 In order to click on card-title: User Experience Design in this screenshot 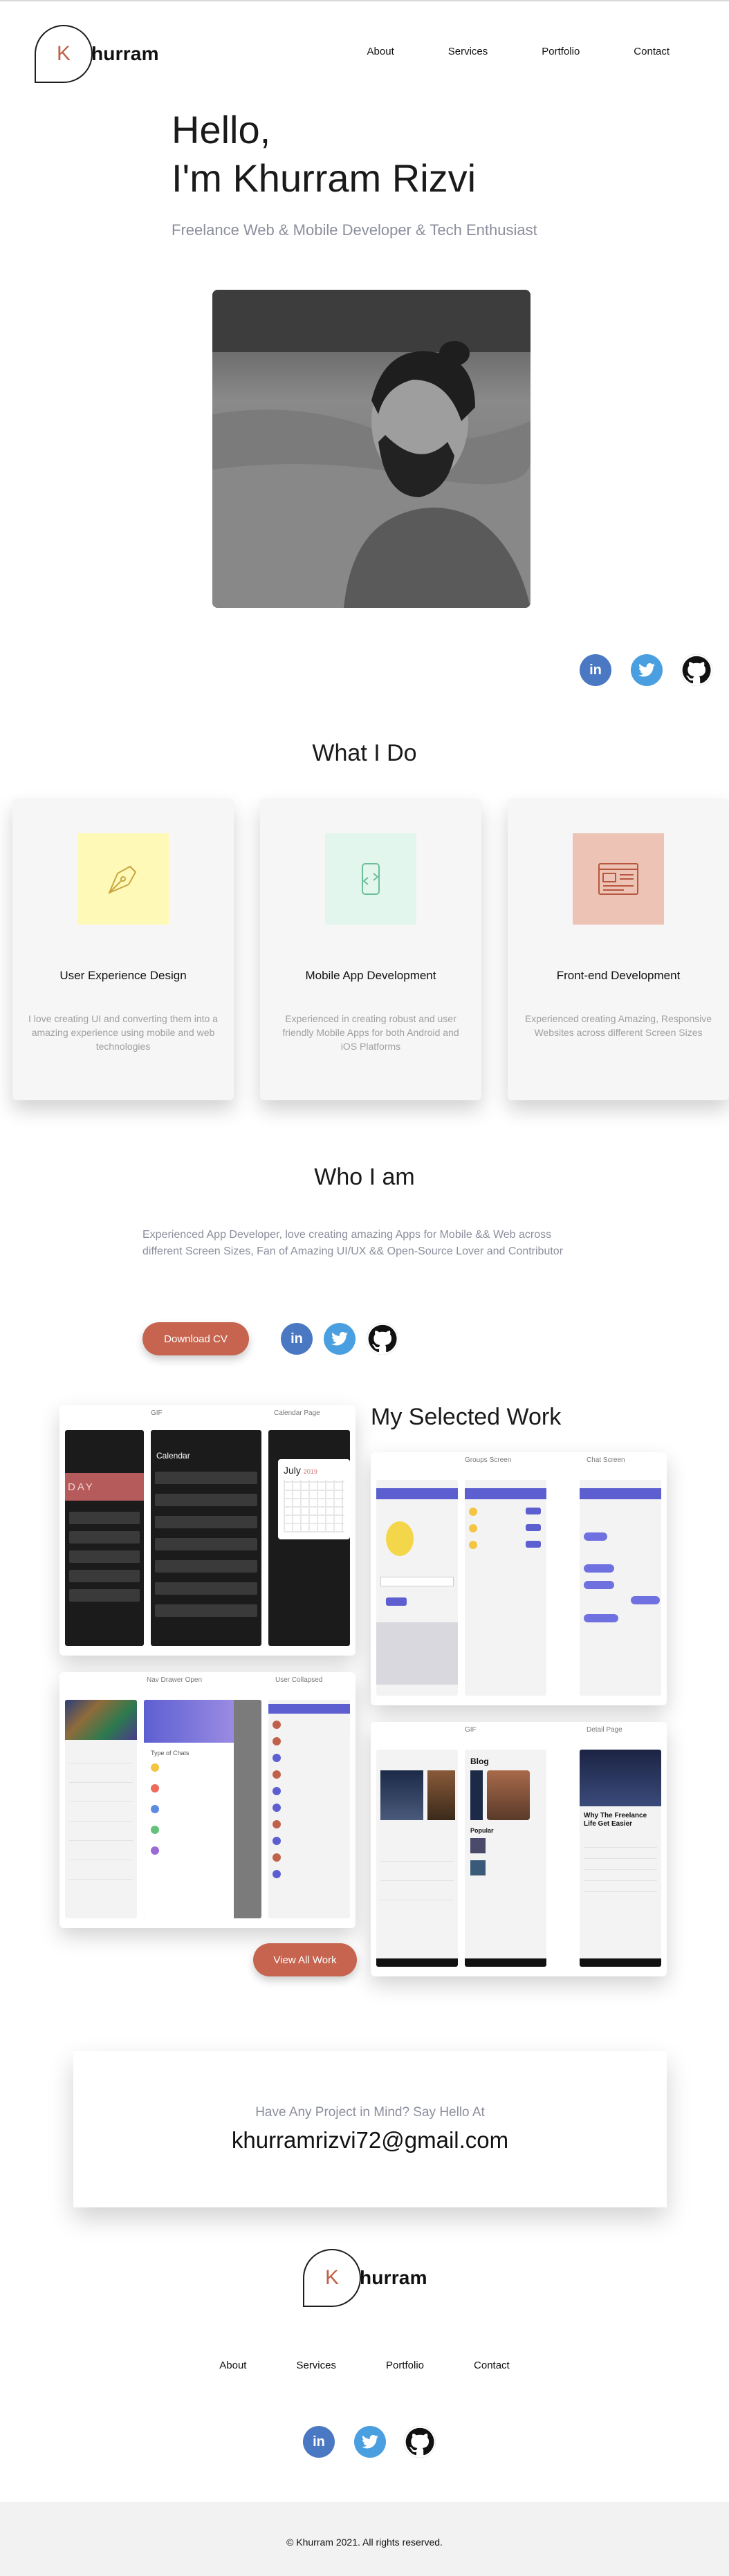, I will do `click(123, 976)`.